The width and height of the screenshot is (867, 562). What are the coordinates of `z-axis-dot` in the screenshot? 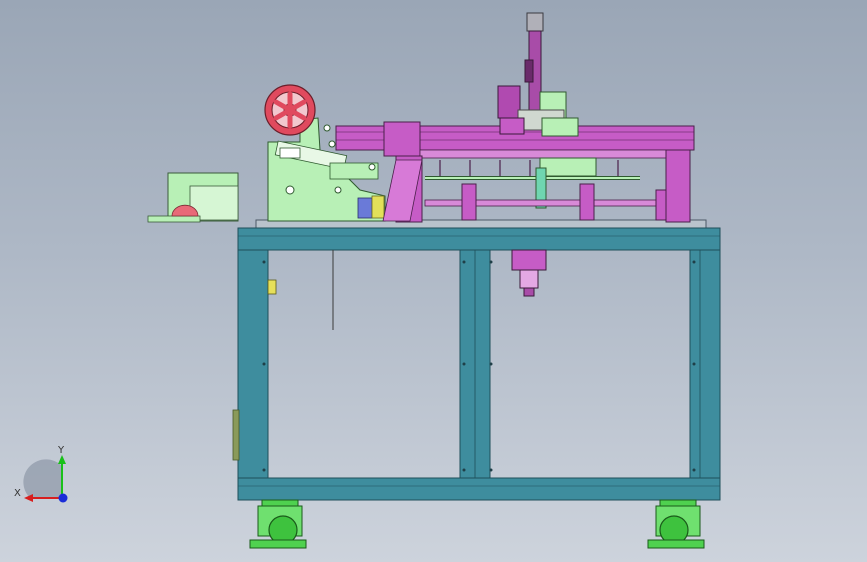 It's located at (63, 498).